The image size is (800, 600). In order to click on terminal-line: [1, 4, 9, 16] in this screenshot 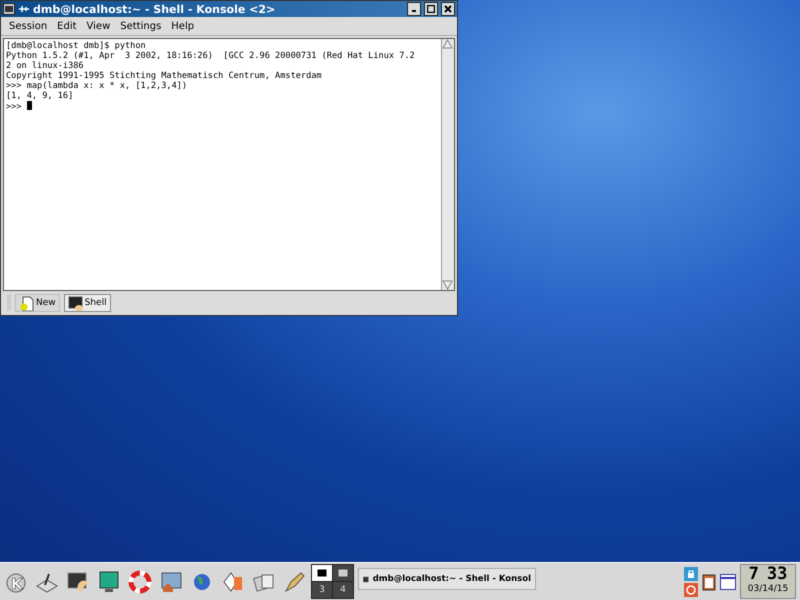, I will do `click(40, 96)`.